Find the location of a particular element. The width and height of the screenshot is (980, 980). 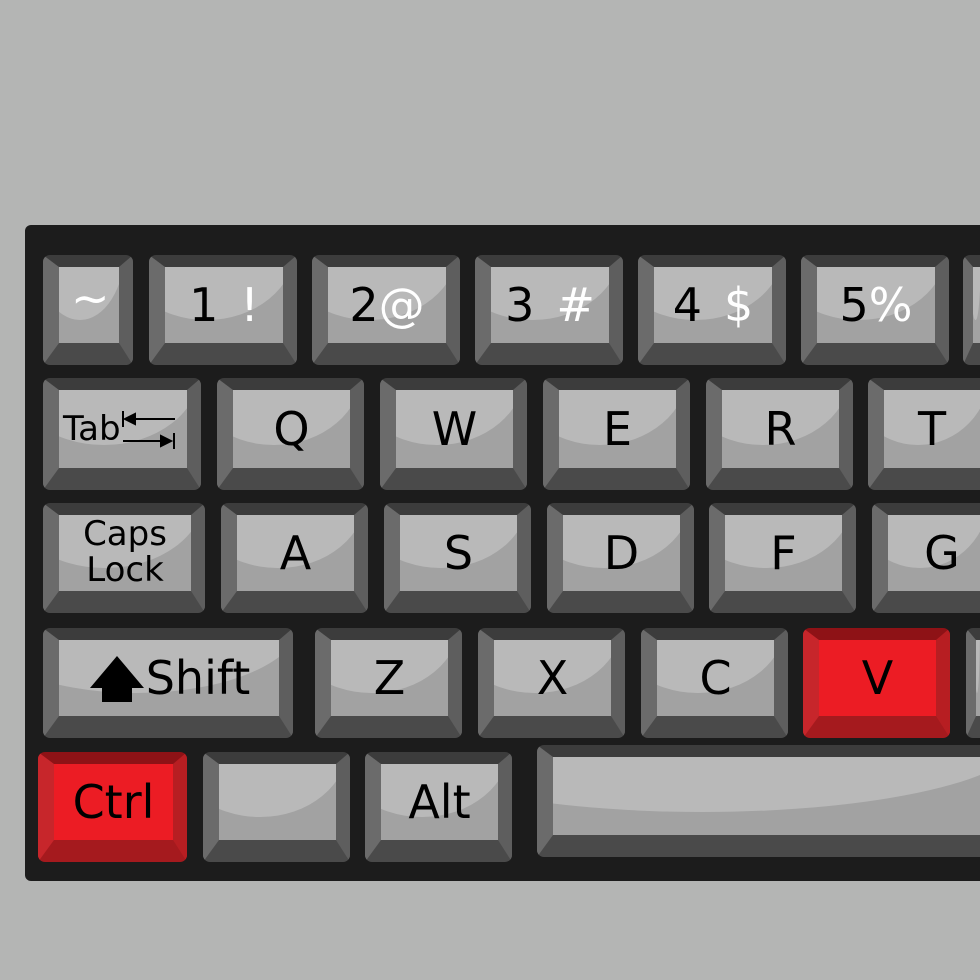

shift-arrow-icon is located at coordinates (116, 679).